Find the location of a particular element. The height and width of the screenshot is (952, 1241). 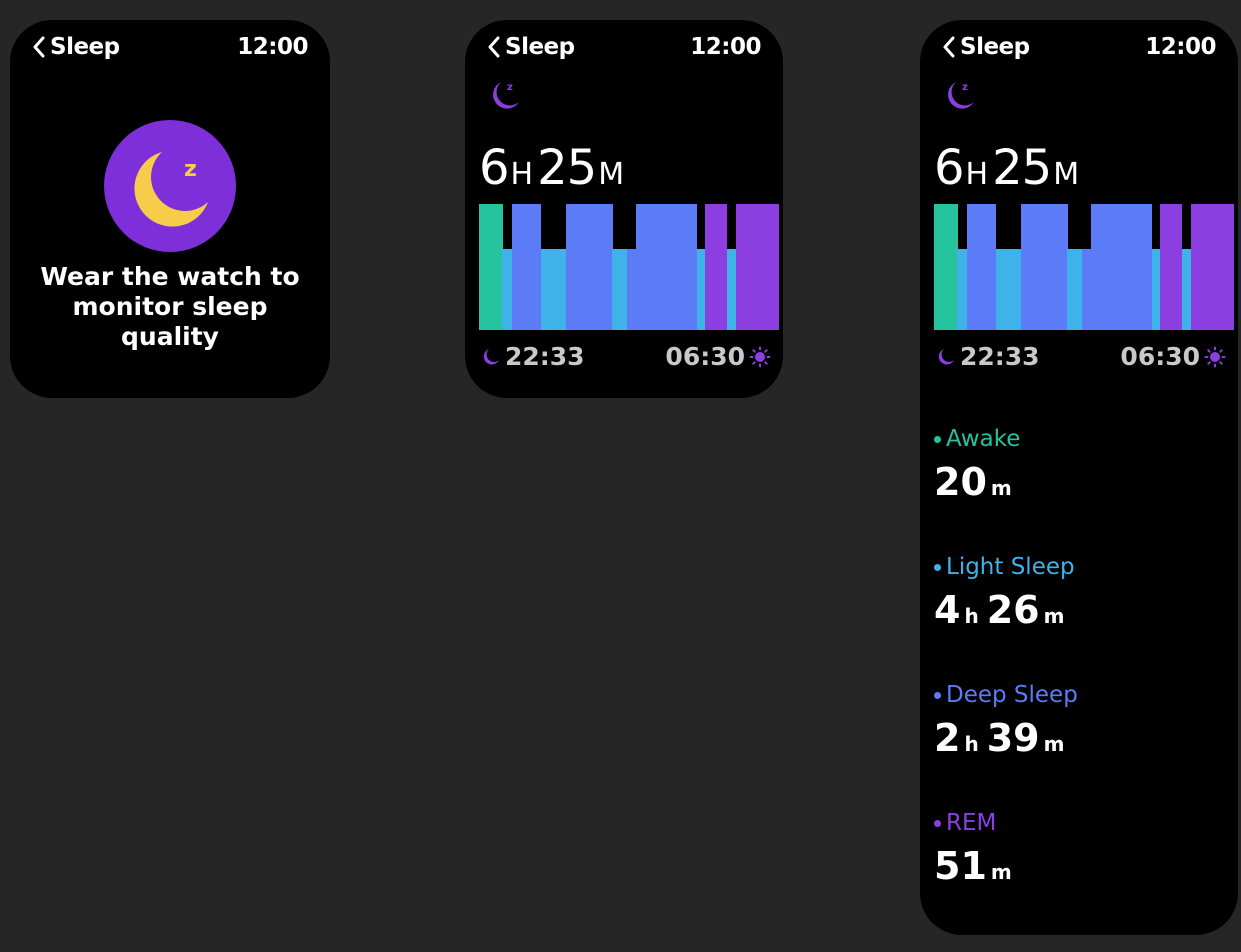

stage-awake: Awake 20 m is located at coordinates (977, 465).